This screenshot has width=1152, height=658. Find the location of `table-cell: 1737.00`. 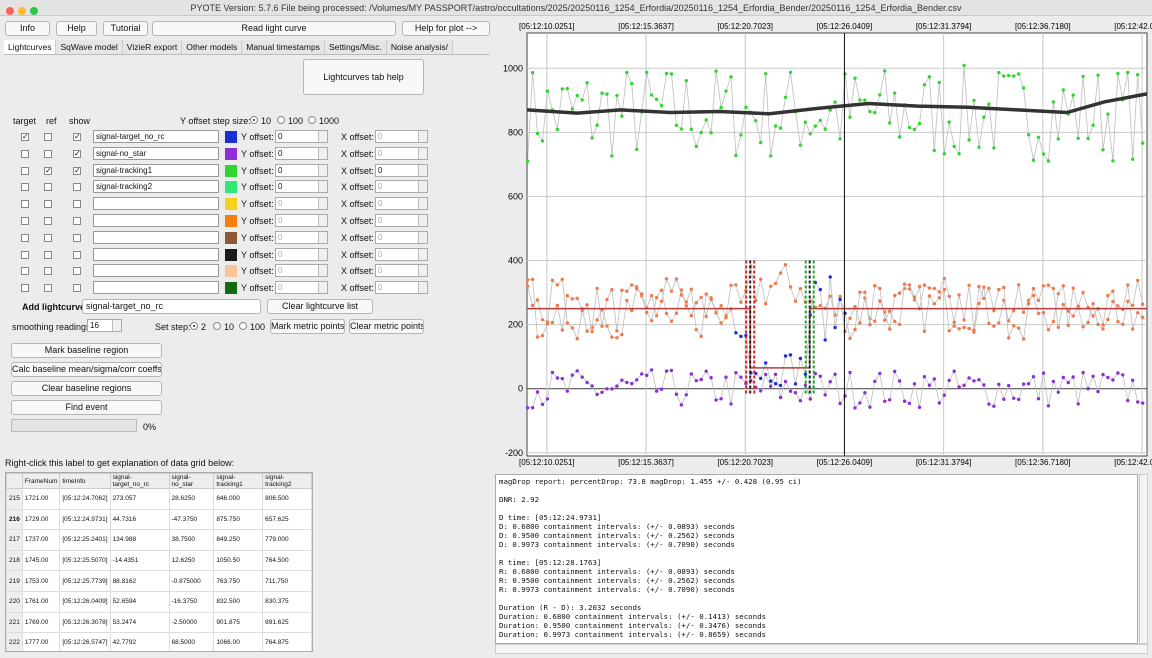

table-cell: 1737.00 is located at coordinates (41, 540).